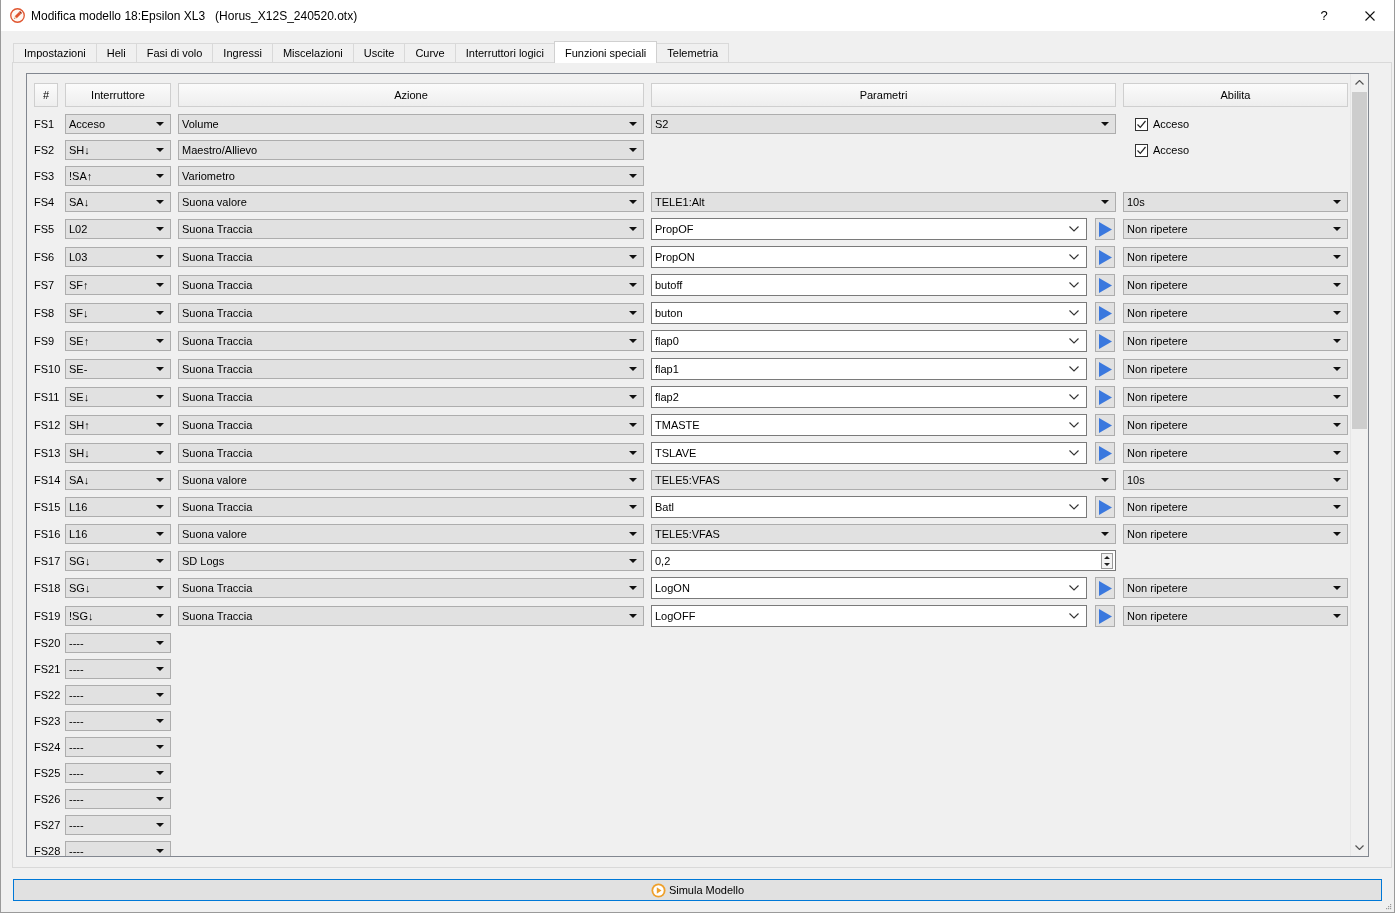  What do you see at coordinates (697, 890) in the screenshot?
I see `simulate-button: Simula Modello` at bounding box center [697, 890].